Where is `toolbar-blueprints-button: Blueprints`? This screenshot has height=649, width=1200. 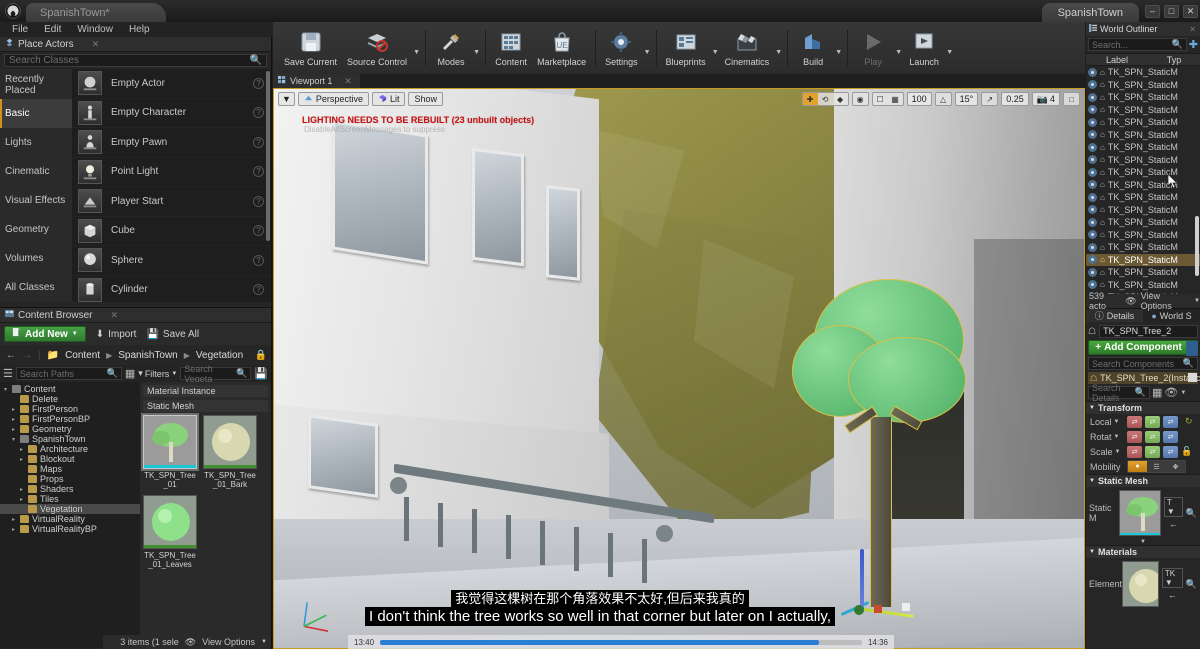
toolbar-blueprints-button: Blueprints is located at coordinates (686, 48).